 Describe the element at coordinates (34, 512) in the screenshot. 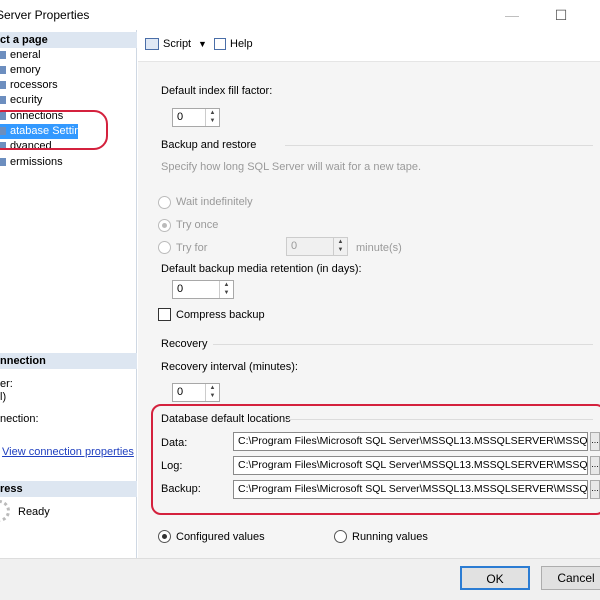

I see `progress-status: Ready` at that location.